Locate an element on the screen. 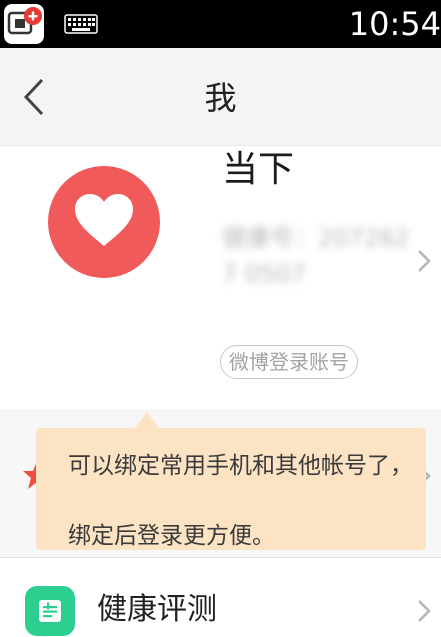 The image size is (441, 637). page-title: 我 is located at coordinates (220, 98).